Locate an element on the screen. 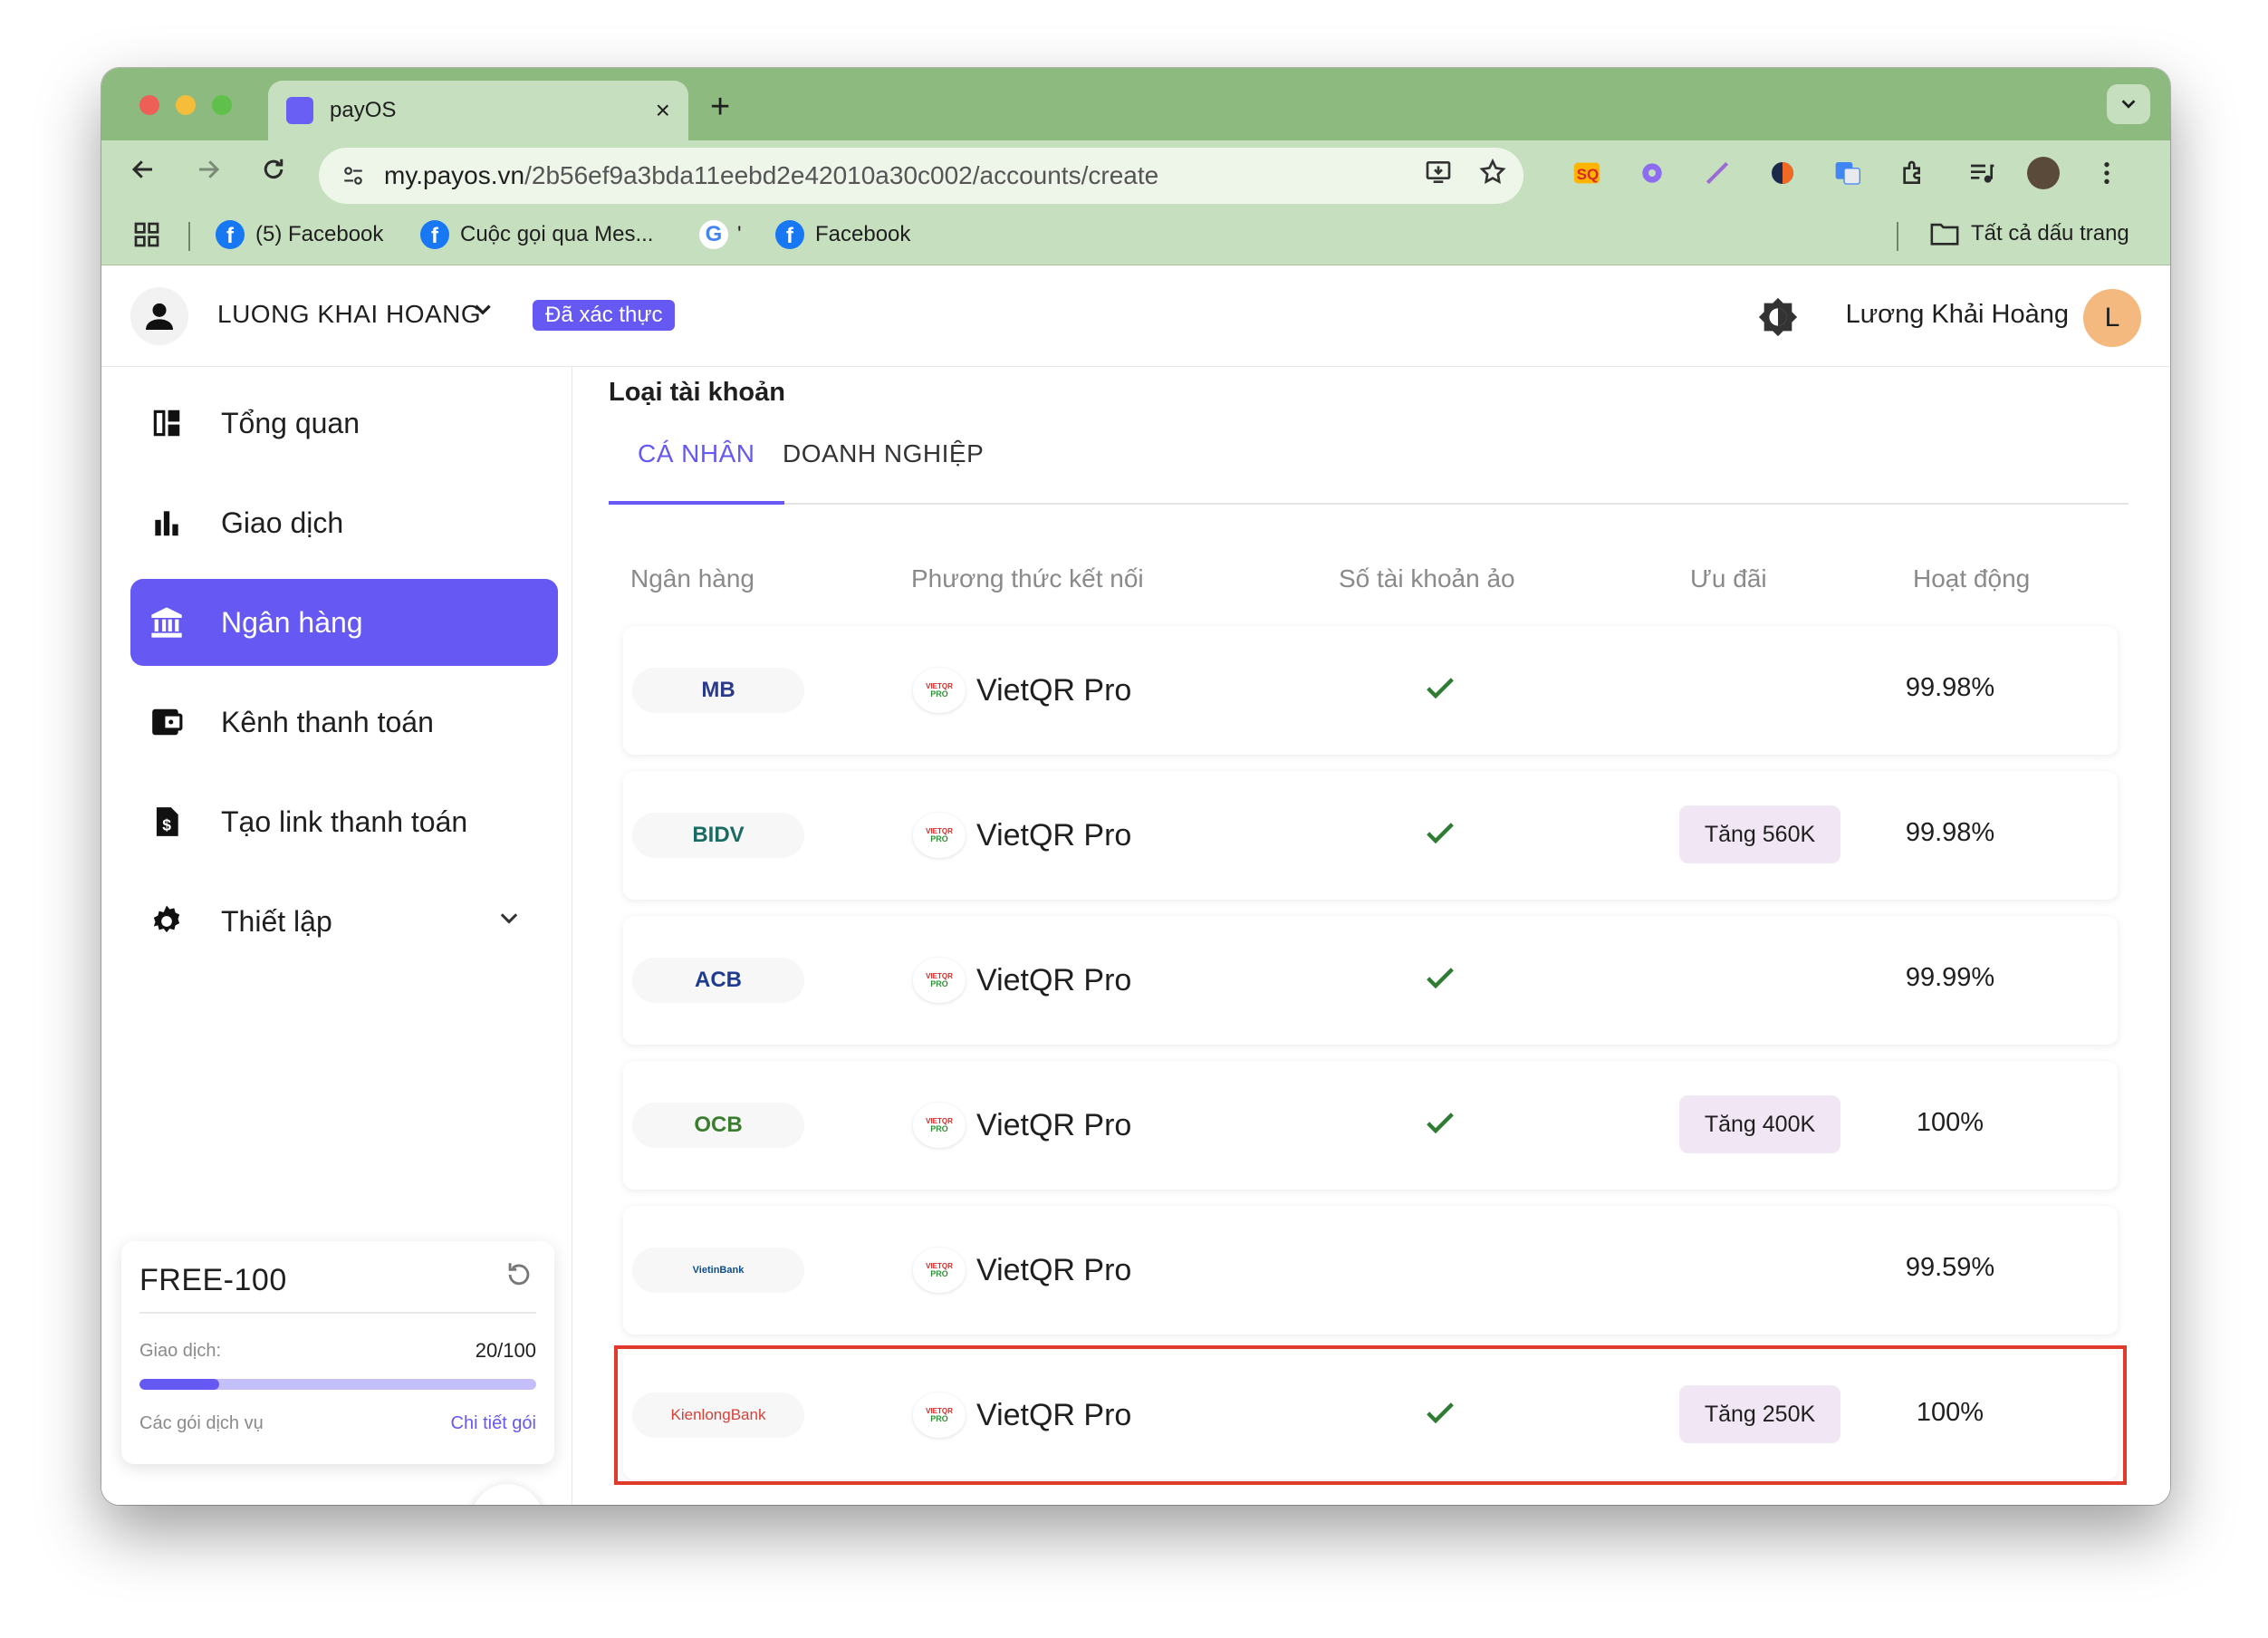 The width and height of the screenshot is (2268, 1638). person-icon is located at coordinates (159, 317).